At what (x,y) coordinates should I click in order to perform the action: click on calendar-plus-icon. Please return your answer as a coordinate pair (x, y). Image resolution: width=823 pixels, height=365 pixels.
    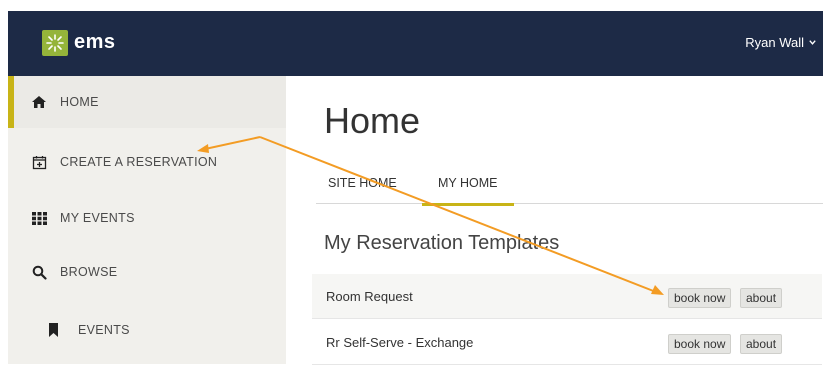
    Looking at the image, I should click on (39, 162).